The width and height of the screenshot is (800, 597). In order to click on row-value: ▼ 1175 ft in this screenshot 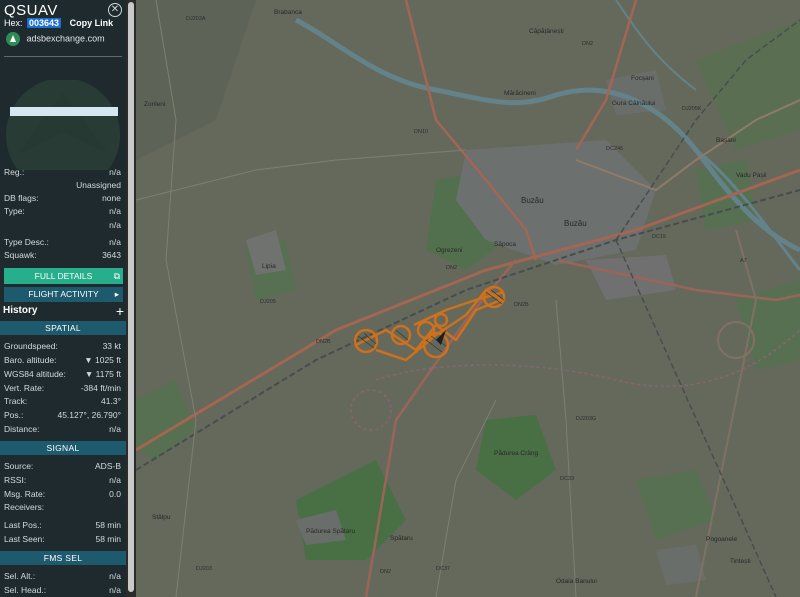, I will do `click(102, 374)`.